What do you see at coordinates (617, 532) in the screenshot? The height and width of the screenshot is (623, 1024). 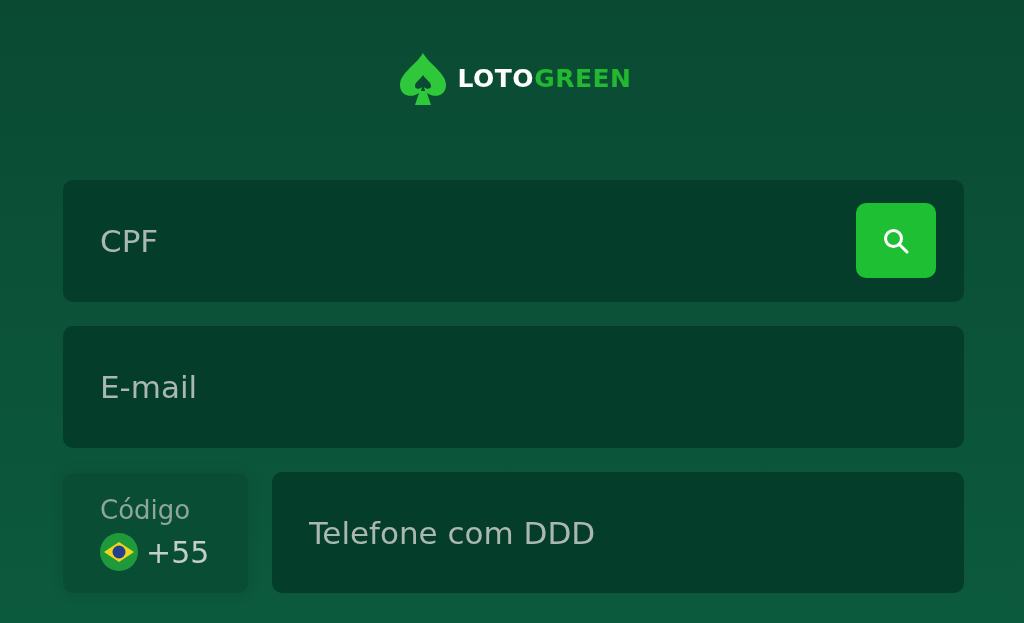 I see `phone-field: Telefone com DDD` at bounding box center [617, 532].